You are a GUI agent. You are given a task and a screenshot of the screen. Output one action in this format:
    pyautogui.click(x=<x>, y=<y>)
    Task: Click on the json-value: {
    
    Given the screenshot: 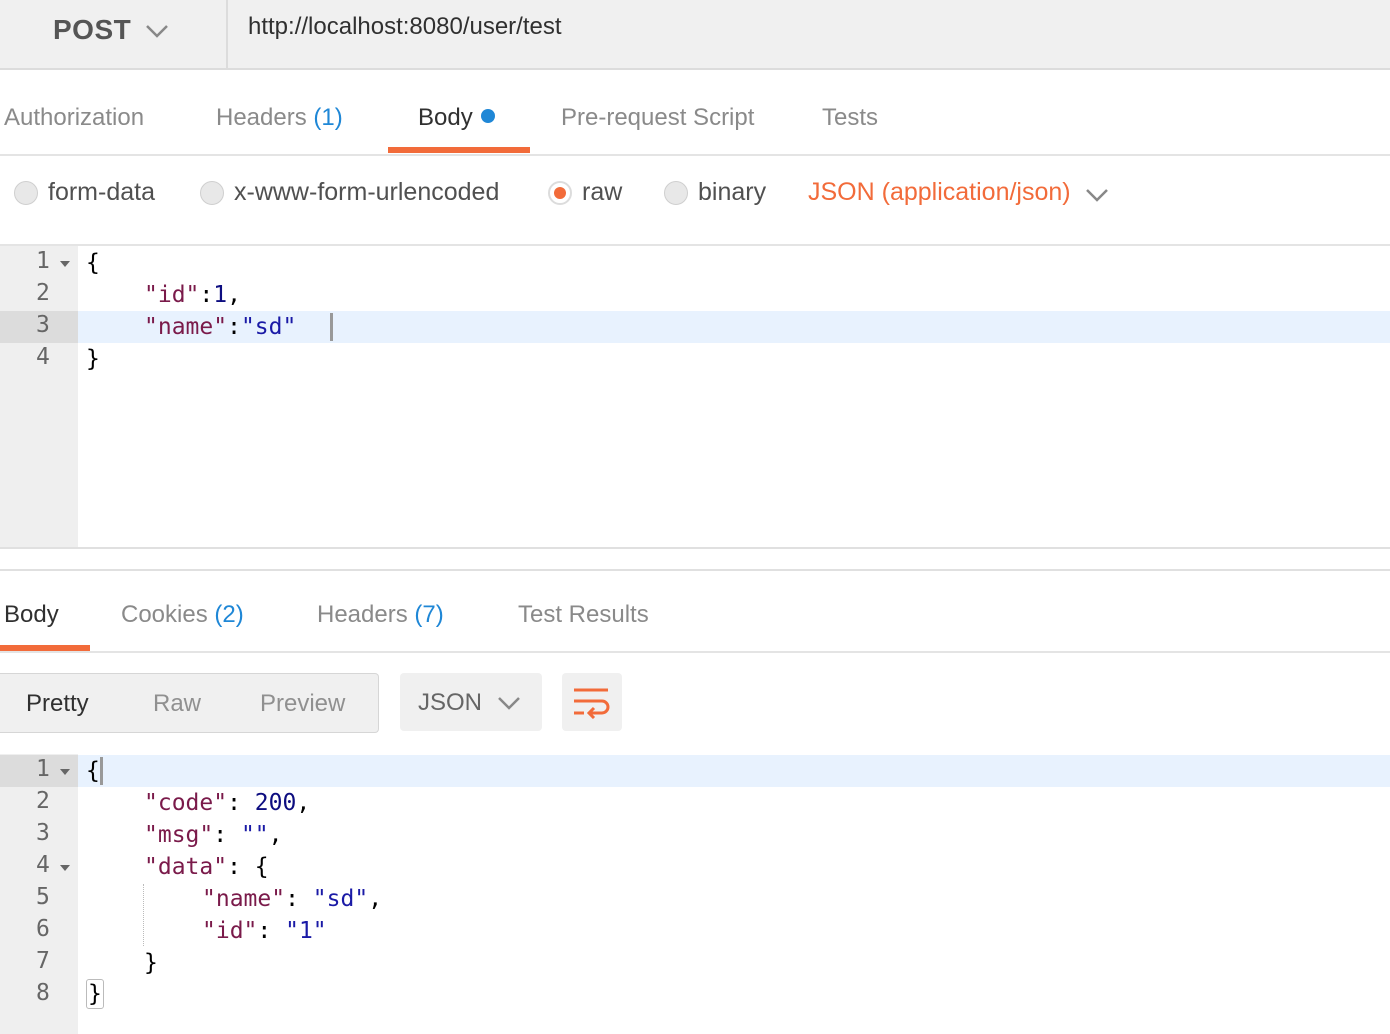 What is the action you would take?
    pyautogui.click(x=261, y=867)
    